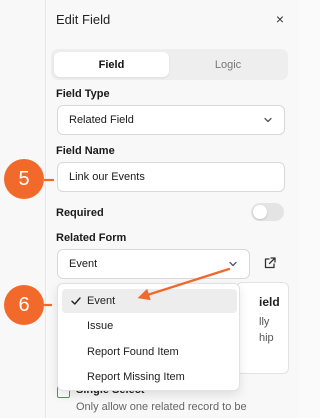 The width and height of the screenshot is (320, 418). Describe the element at coordinates (24, 305) in the screenshot. I see `step-badge-6: 6` at that location.